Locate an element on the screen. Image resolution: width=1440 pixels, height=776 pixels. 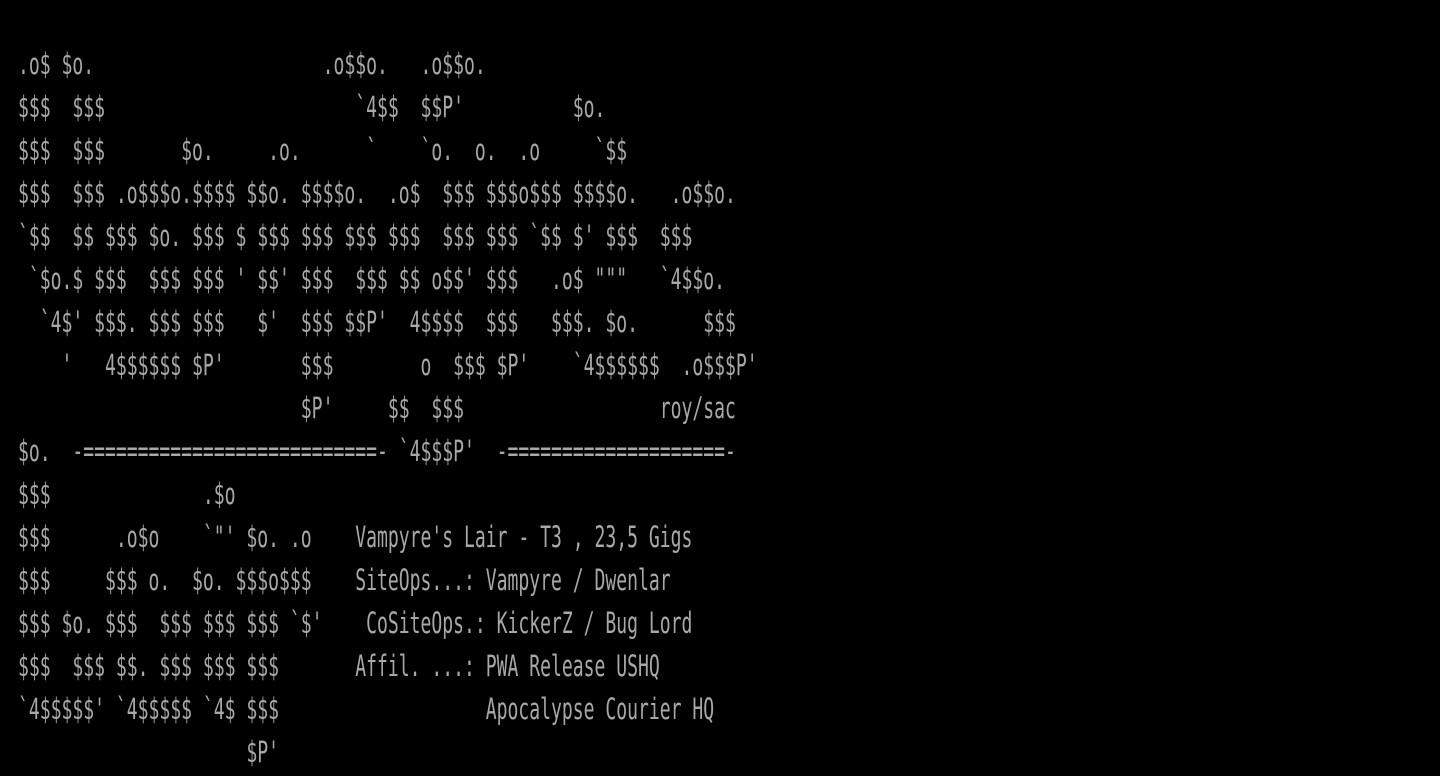
ascii-art-line: $P' is located at coordinates (149, 752).